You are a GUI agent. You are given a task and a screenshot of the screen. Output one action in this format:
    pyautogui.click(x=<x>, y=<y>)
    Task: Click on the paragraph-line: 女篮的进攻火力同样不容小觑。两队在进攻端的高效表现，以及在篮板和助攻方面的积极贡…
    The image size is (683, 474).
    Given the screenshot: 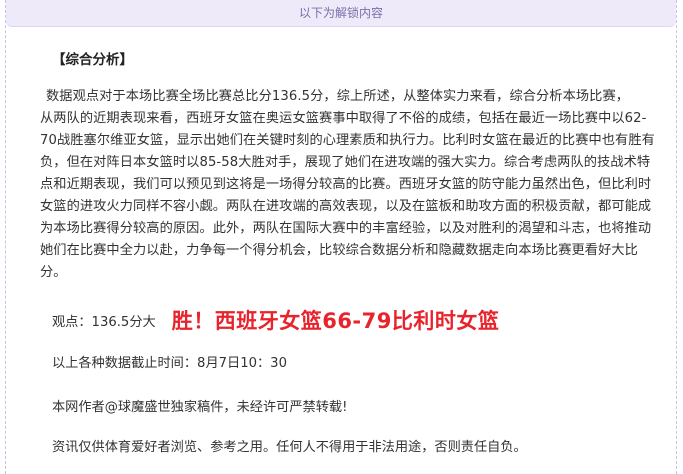 What is the action you would take?
    pyautogui.click(x=346, y=206)
    